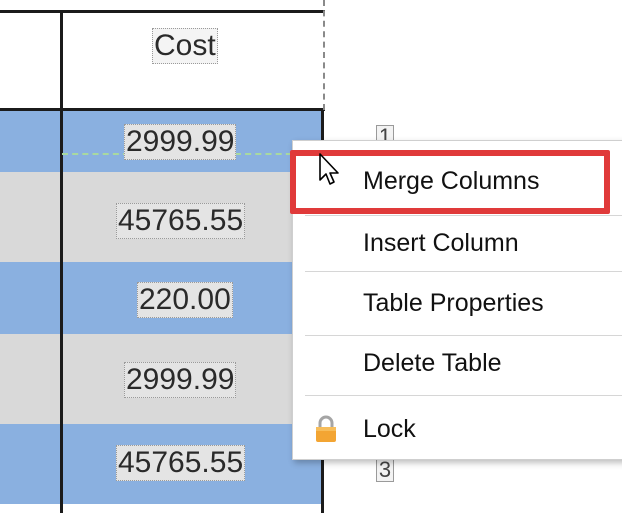  I want to click on header-bottom-border, so click(162, 109).